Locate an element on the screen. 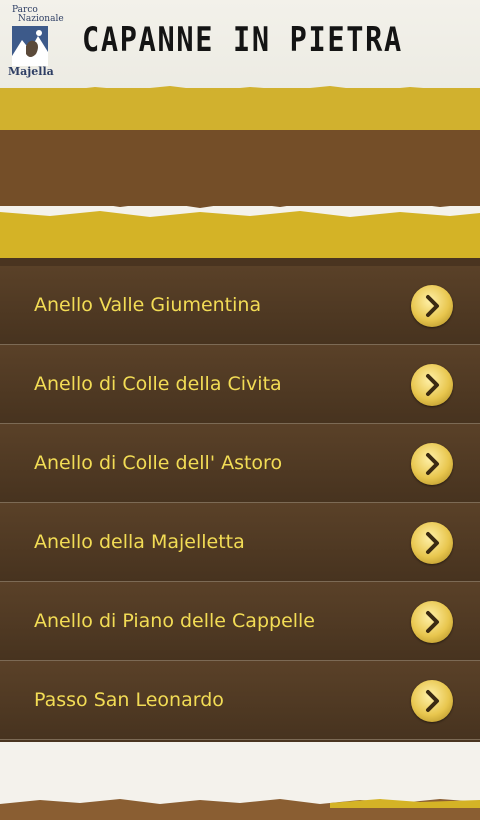  route-label: Anello della Majelletta is located at coordinates (139, 542).